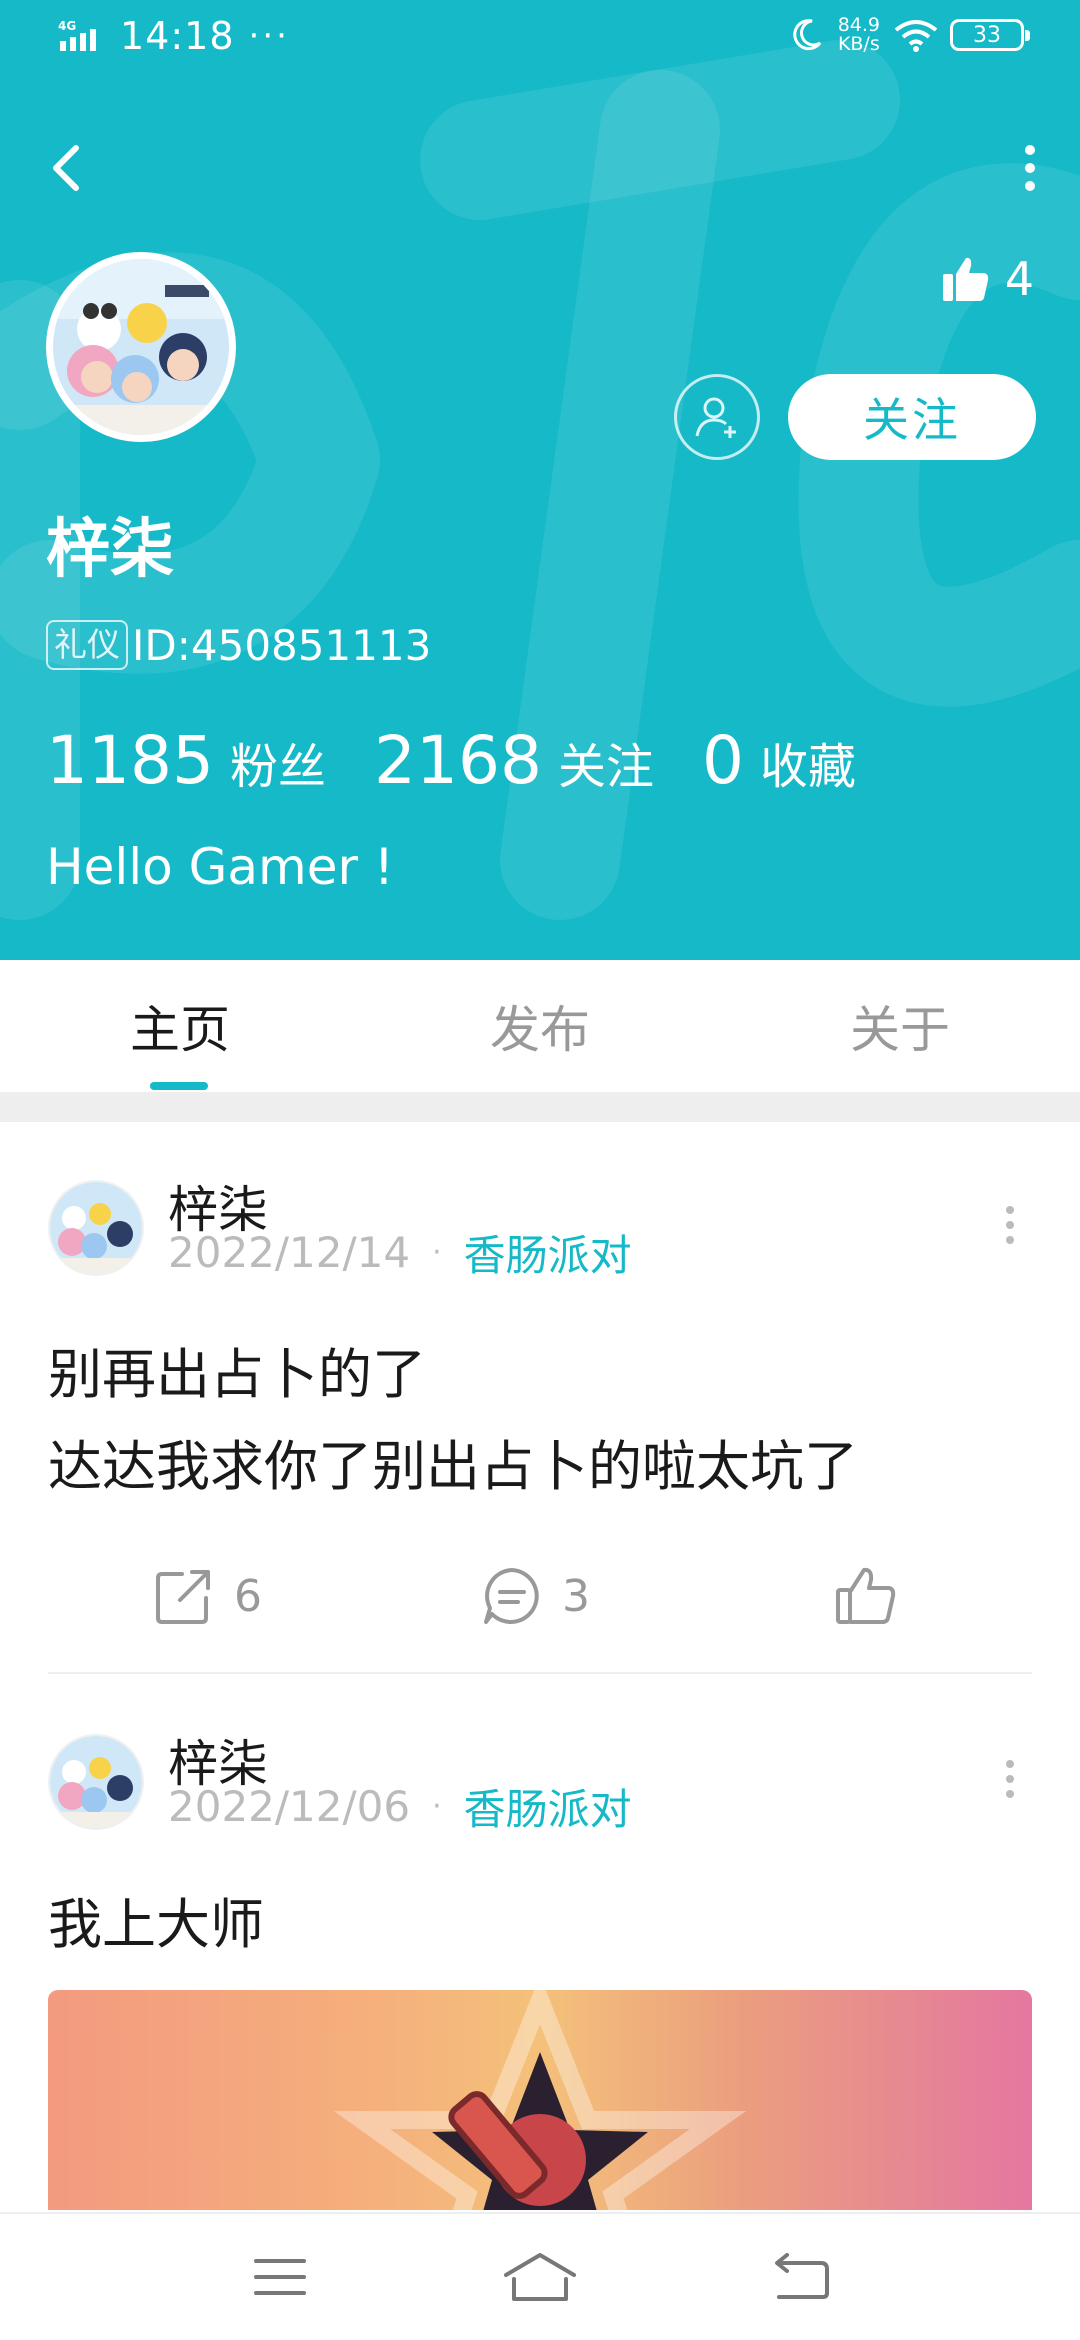  What do you see at coordinates (183, 1597) in the screenshot?
I see `share-icon` at bounding box center [183, 1597].